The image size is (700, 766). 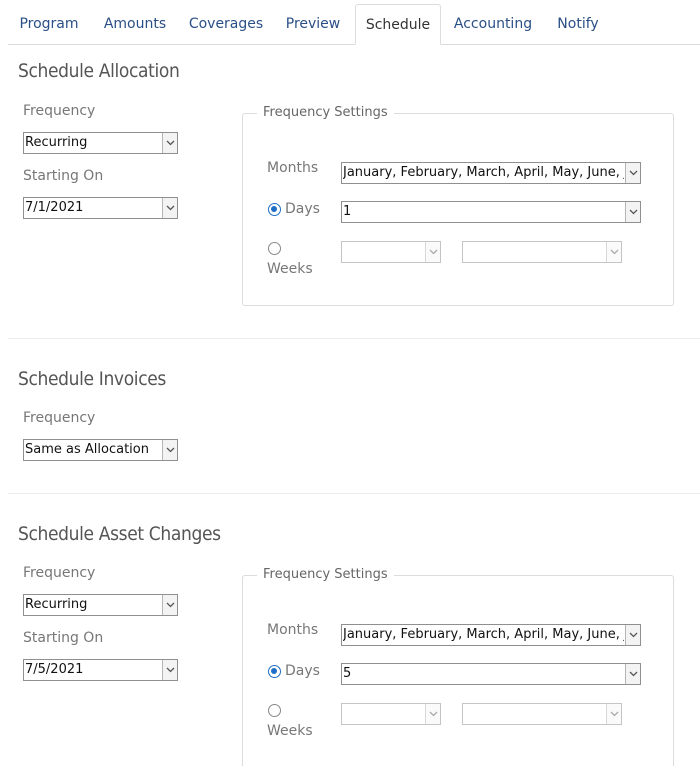 I want to click on asset-frequency-select: Recurring, so click(x=100, y=605).